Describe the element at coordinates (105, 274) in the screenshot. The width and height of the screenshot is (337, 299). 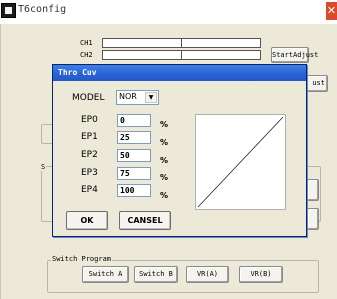
I see `switch-a-button: Switch A` at that location.